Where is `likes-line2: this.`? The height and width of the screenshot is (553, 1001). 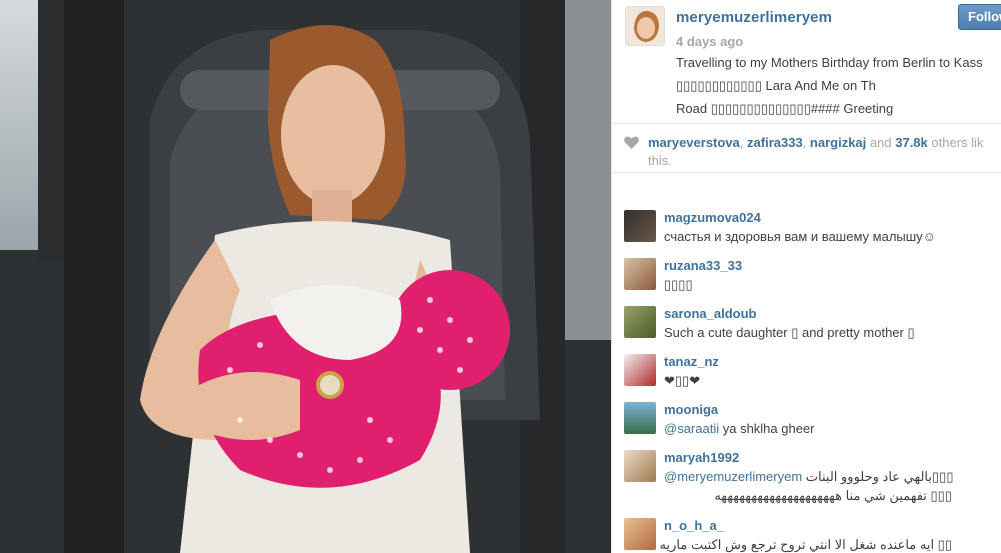 likes-line2: this. is located at coordinates (660, 160).